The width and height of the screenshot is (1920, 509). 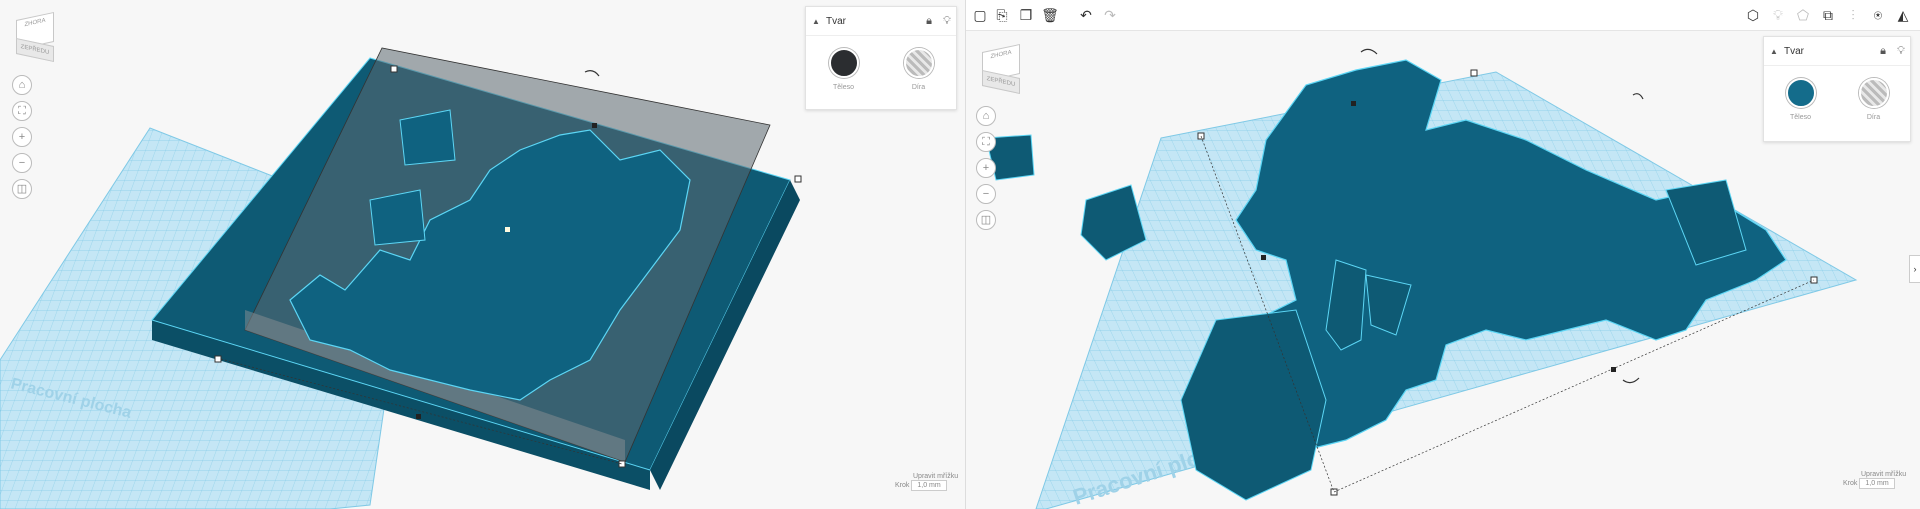 What do you see at coordinates (1050, 15) in the screenshot?
I see `delete-icon: 🗑︎` at bounding box center [1050, 15].